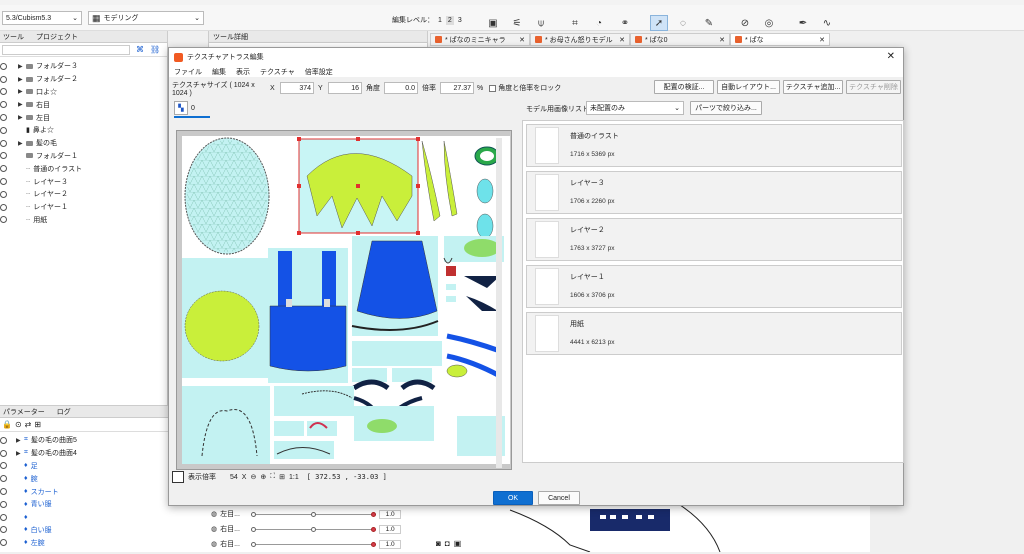 This screenshot has height=554, width=1024. What do you see at coordinates (272, 477) in the screenshot?
I see `fit-icon: ⛶` at bounding box center [272, 477].